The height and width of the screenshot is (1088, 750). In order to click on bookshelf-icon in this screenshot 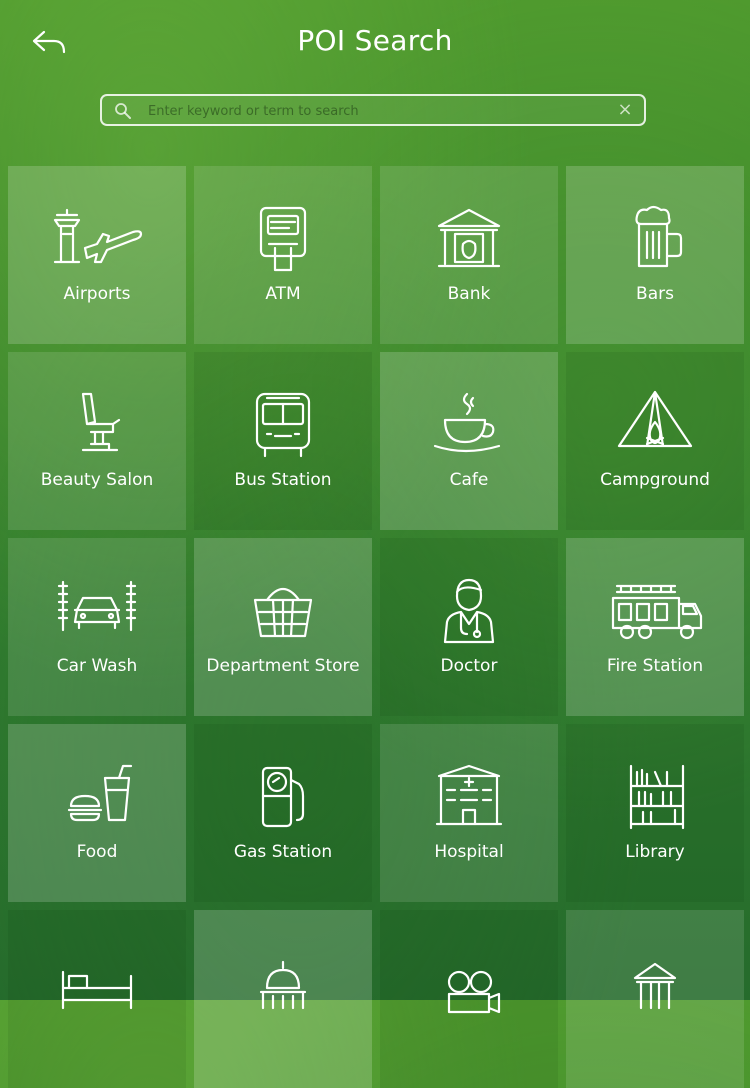, I will do `click(657, 797)`.